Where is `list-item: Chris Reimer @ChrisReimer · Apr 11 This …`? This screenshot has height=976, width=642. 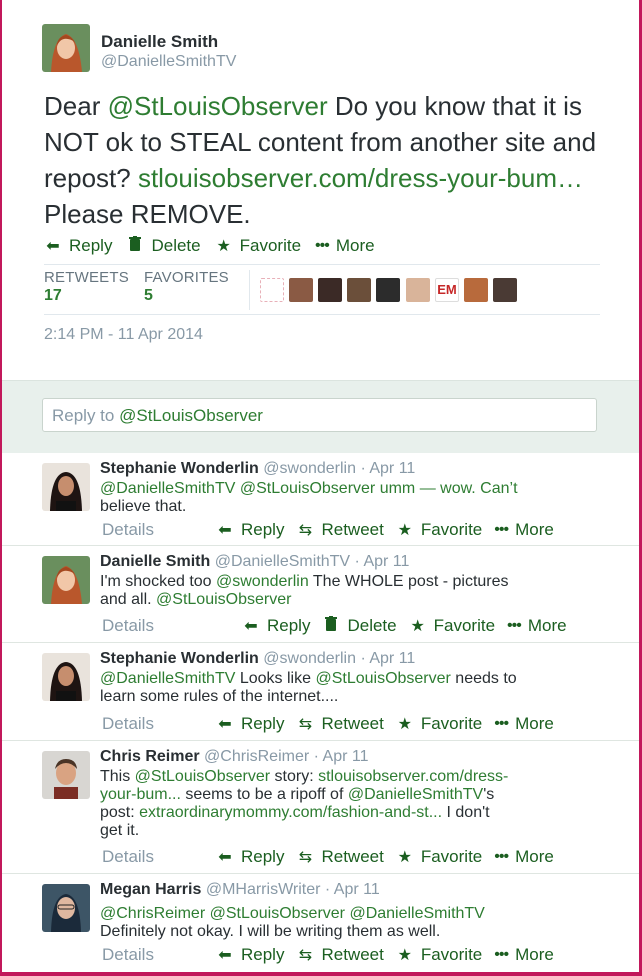
list-item: Chris Reimer @ChrisReimer · Apr 11 This … is located at coordinates (320, 807).